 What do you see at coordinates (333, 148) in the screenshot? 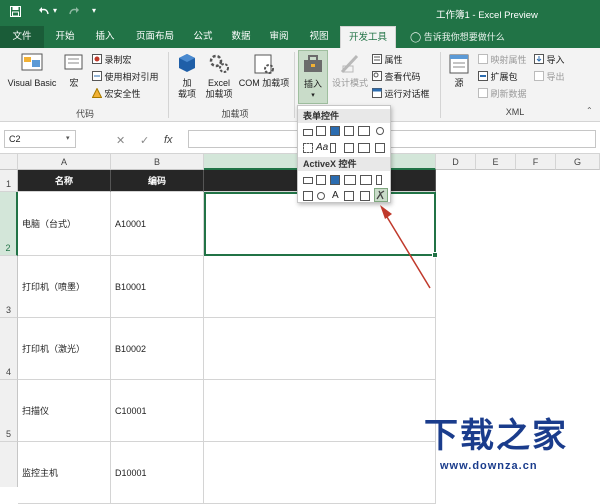
I see `scroll-bar-control-icon` at bounding box center [333, 148].